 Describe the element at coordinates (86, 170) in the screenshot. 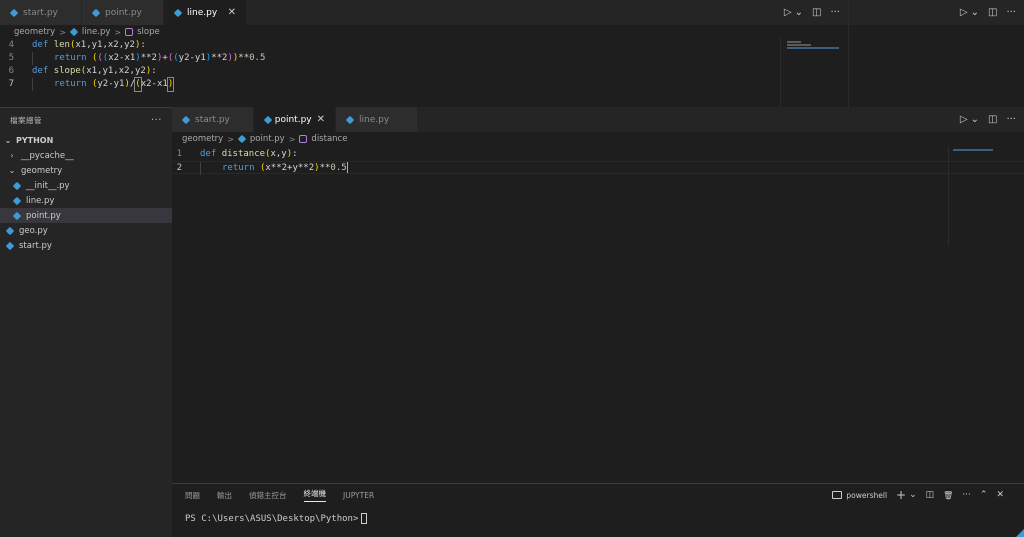

I see `tree-folder-geometry: ⌄ geometry` at that location.